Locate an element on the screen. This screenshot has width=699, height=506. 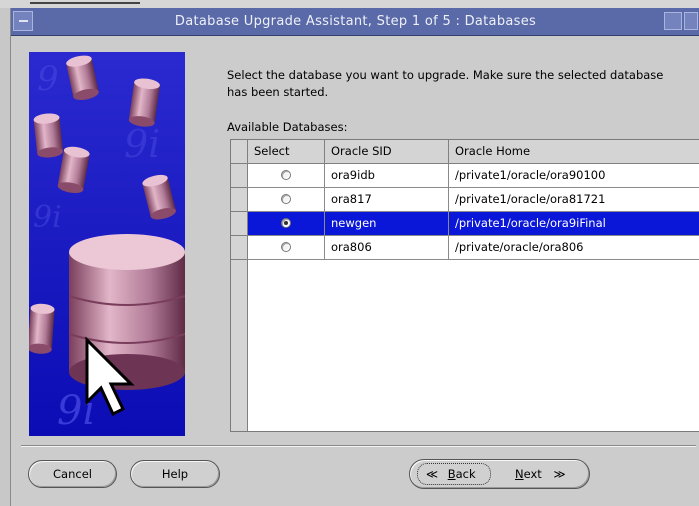
row-header-empty is located at coordinates (239, 345).